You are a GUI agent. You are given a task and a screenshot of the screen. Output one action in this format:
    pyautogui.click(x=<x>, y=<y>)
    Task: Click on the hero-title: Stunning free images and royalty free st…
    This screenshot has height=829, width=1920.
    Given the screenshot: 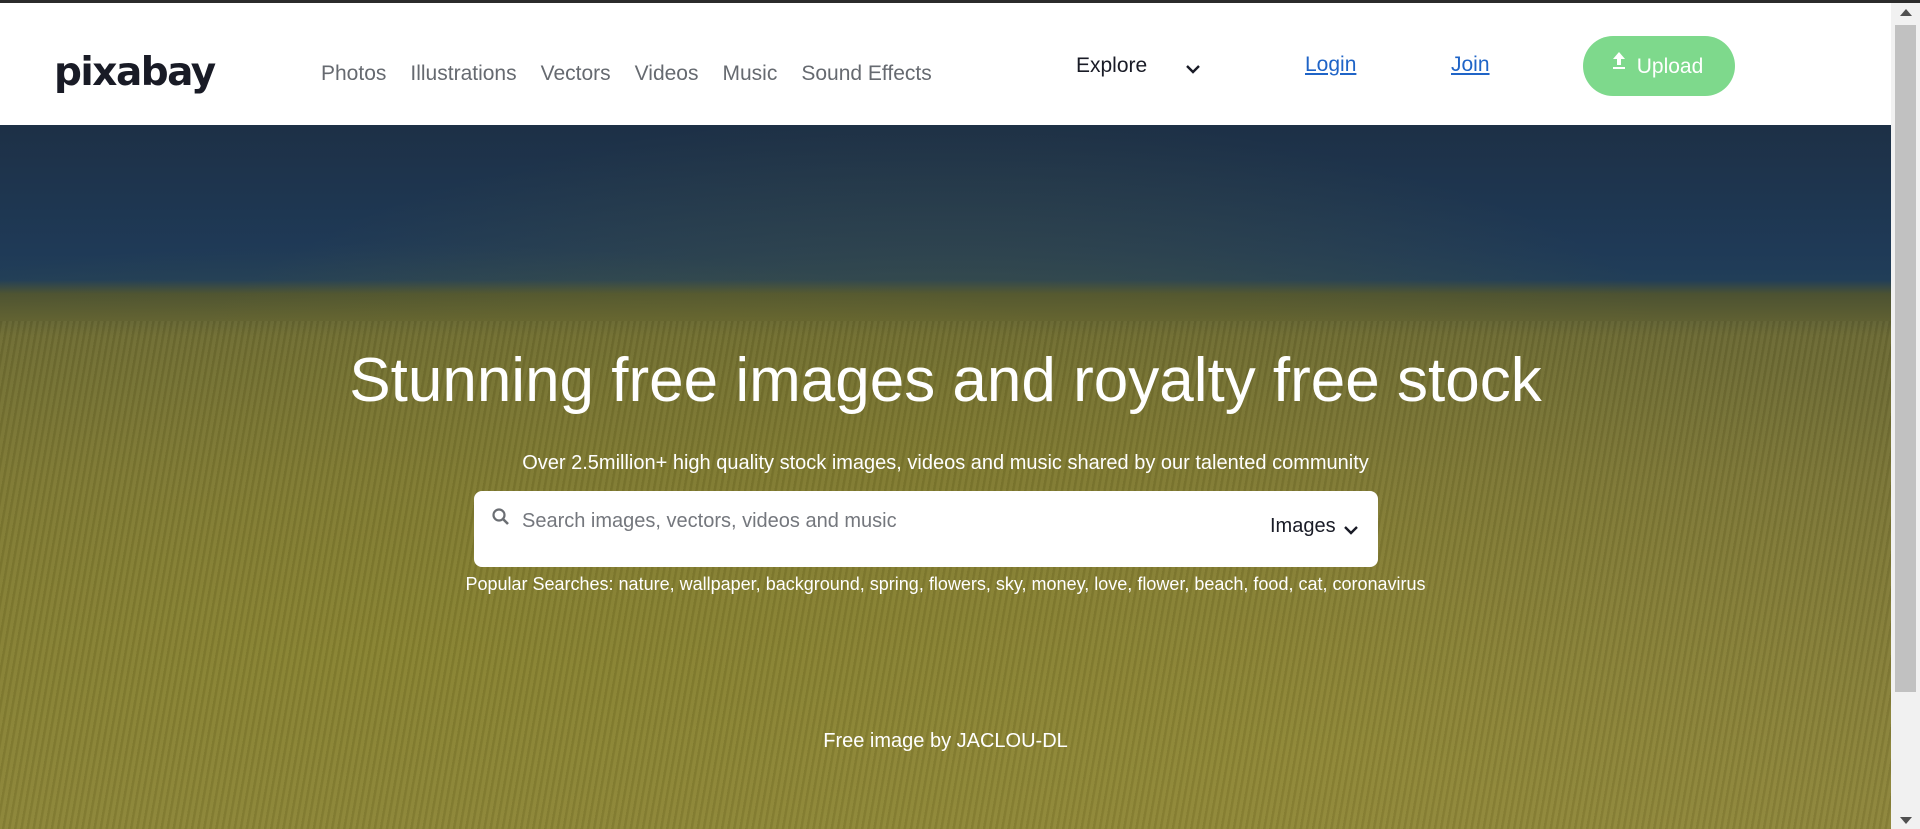 What is the action you would take?
    pyautogui.click(x=945, y=380)
    